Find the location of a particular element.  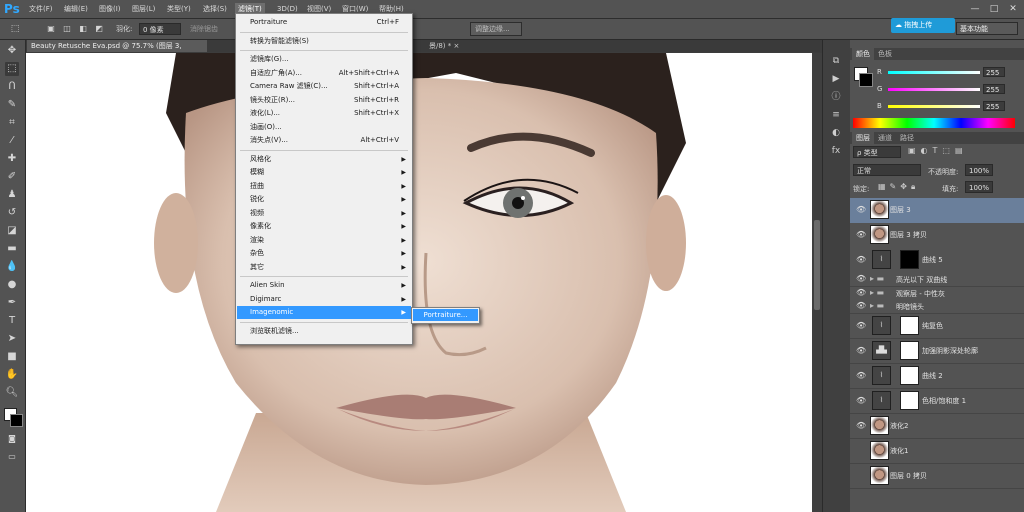

layer-row: 👁︎ ⌇ 纯复色 is located at coordinates (937, 326).